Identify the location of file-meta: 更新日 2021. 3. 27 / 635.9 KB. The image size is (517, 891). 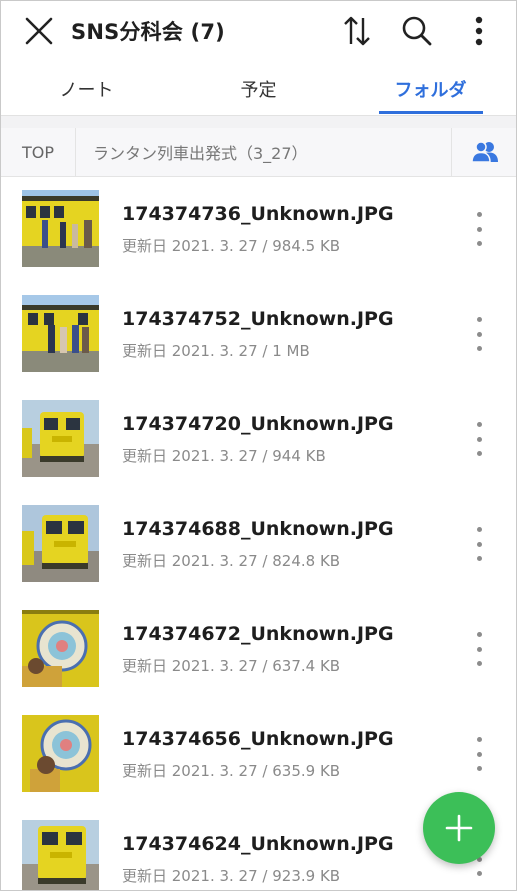
(231, 771).